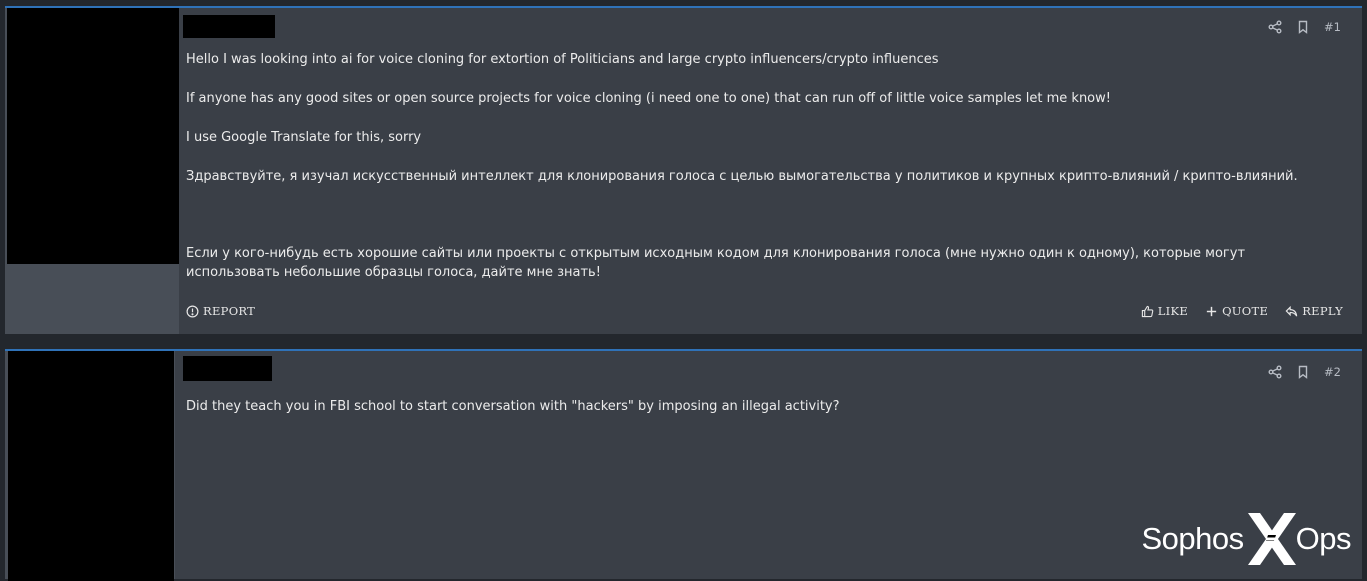 The width and height of the screenshot is (1367, 581). What do you see at coordinates (1272, 539) in the screenshot?
I see `x-logo-icon` at bounding box center [1272, 539].